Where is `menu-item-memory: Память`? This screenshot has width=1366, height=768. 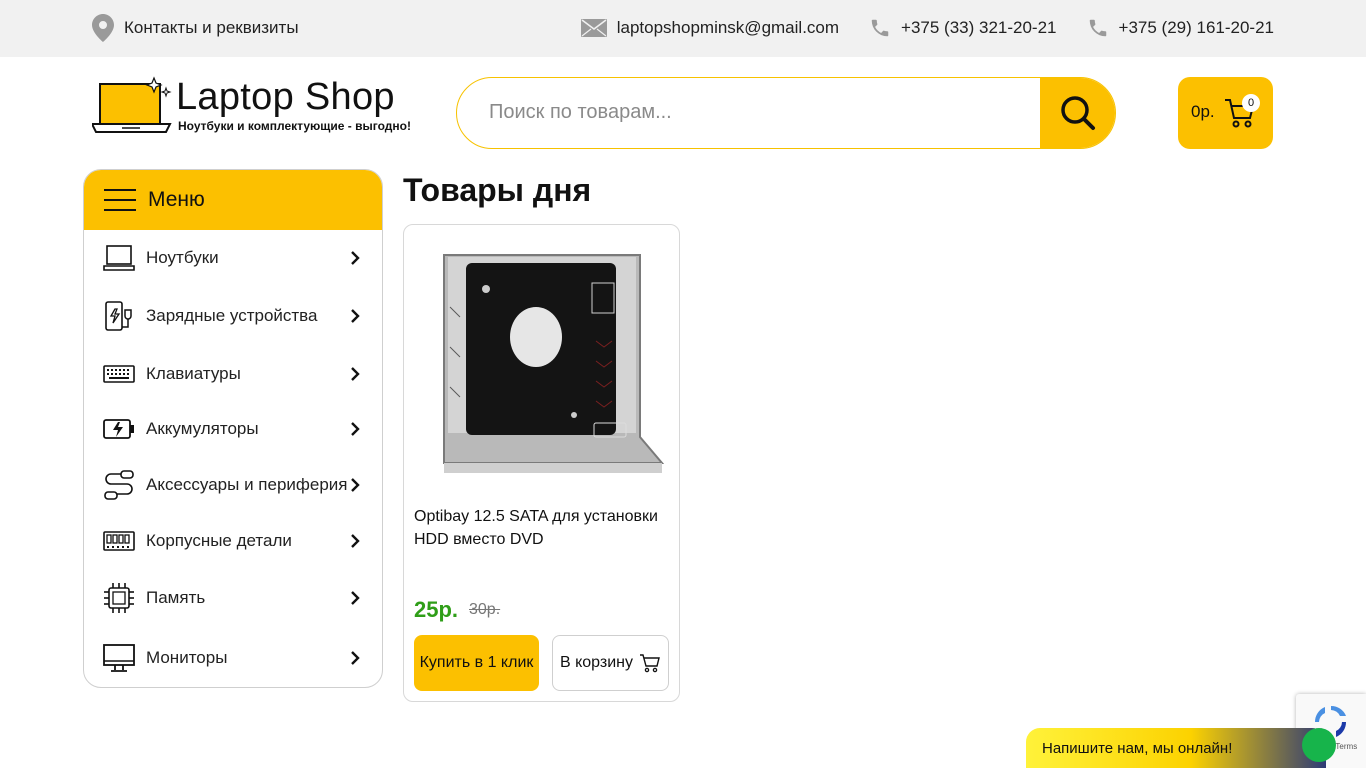 menu-item-memory: Память is located at coordinates (233, 598).